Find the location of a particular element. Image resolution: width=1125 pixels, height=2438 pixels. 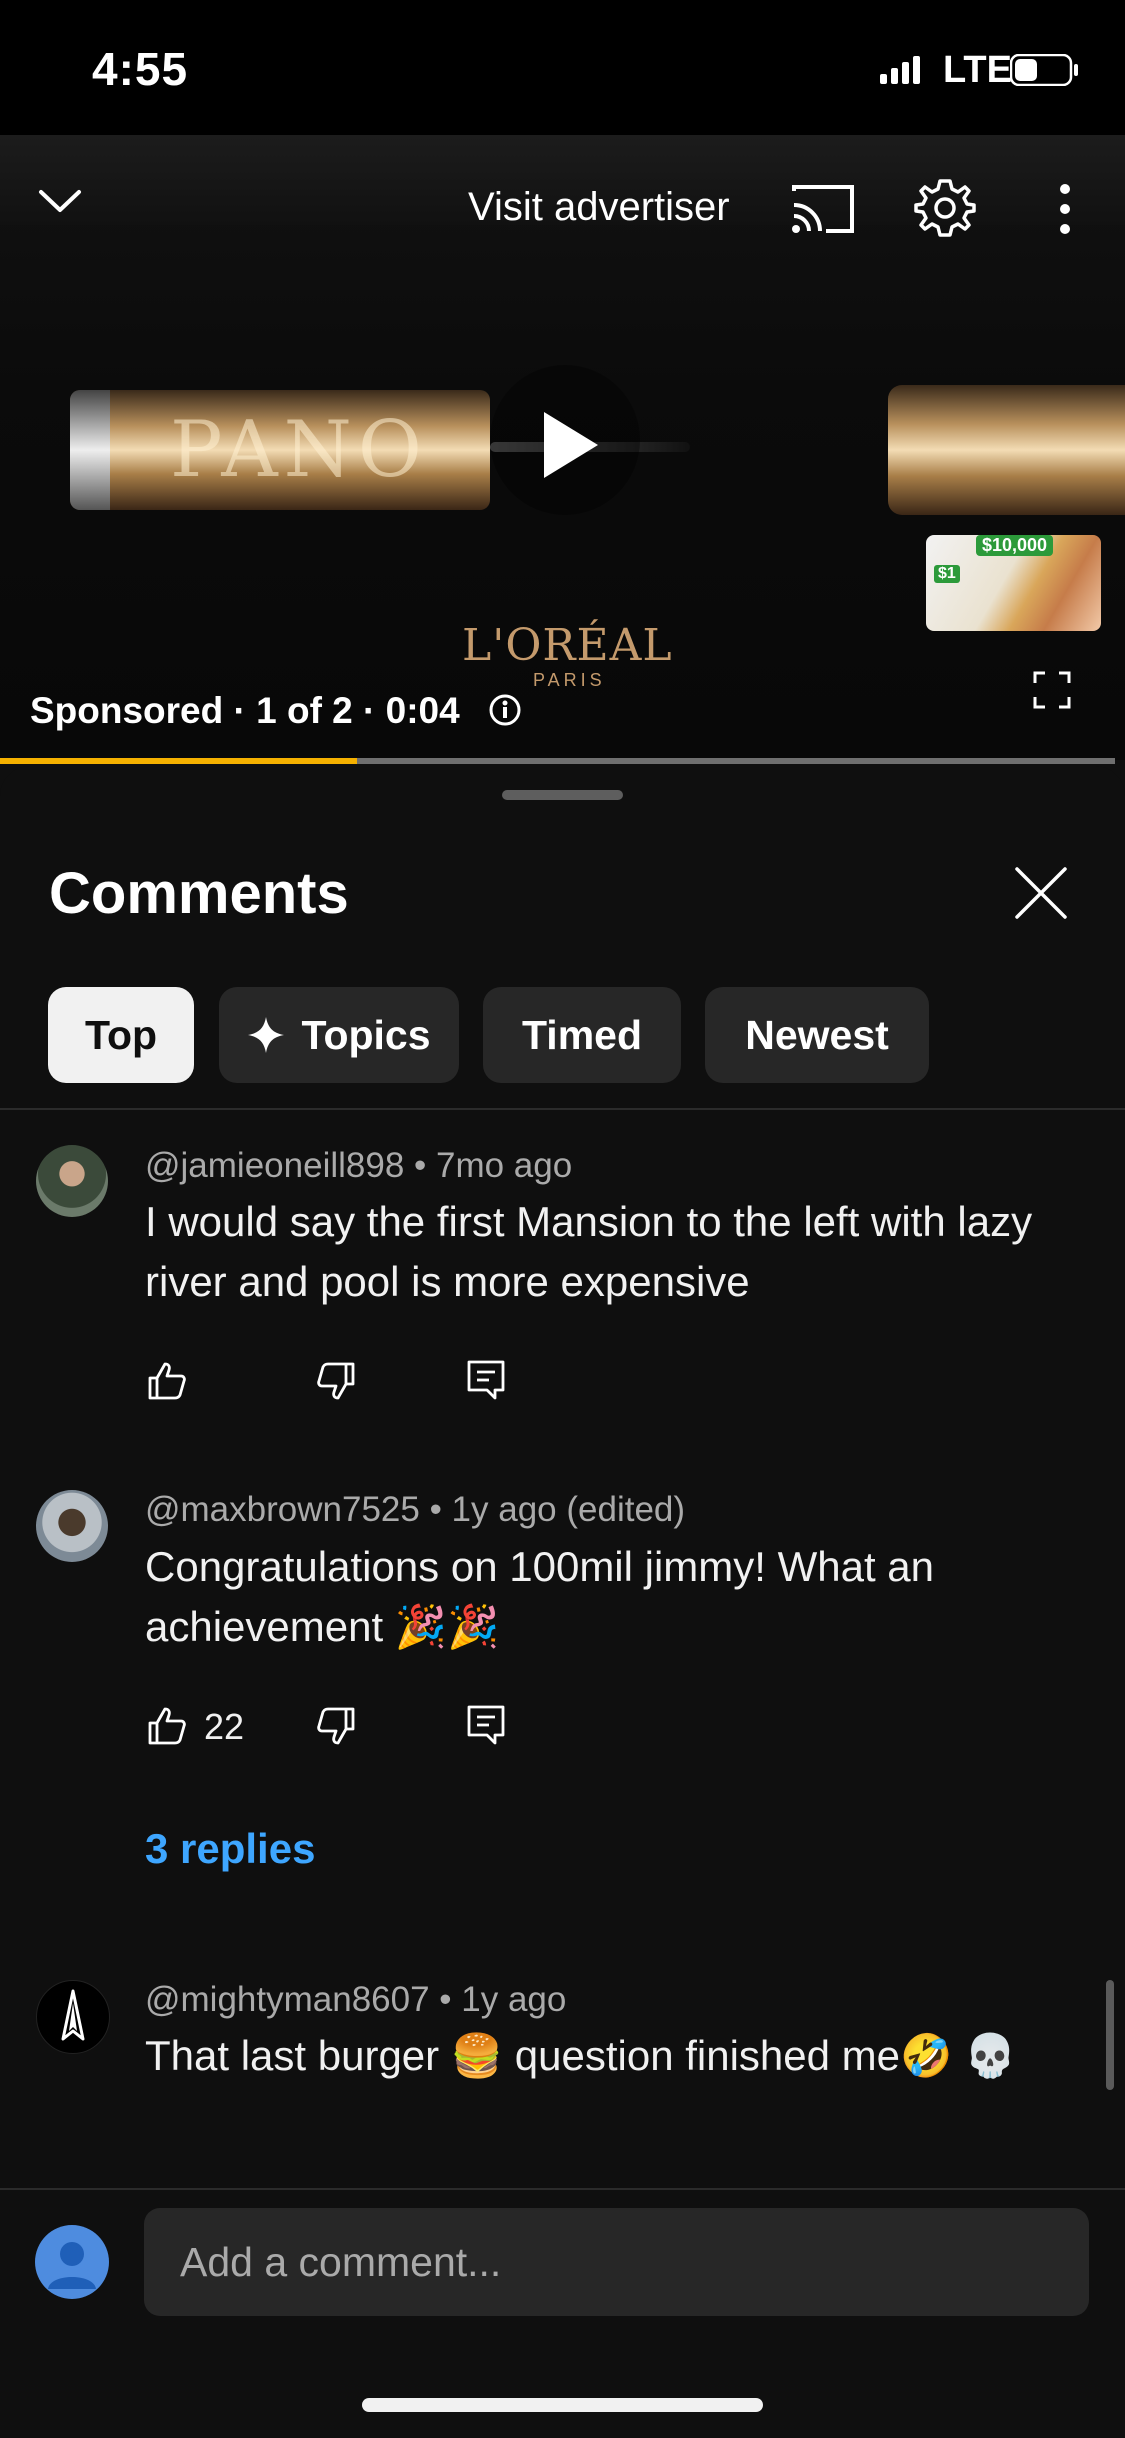

chip-label: Timed is located at coordinates (582, 1034).